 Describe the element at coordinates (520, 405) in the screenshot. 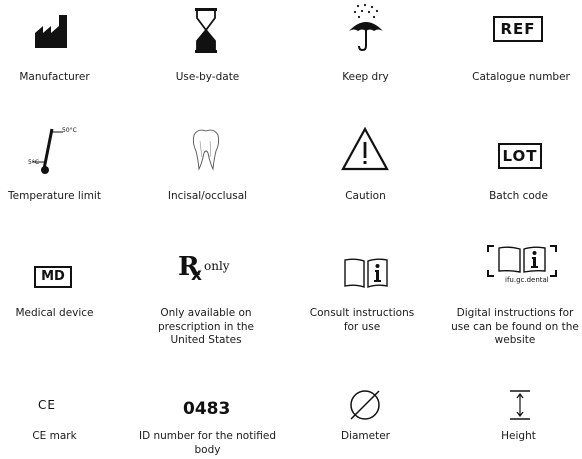

I see `height-icon` at that location.